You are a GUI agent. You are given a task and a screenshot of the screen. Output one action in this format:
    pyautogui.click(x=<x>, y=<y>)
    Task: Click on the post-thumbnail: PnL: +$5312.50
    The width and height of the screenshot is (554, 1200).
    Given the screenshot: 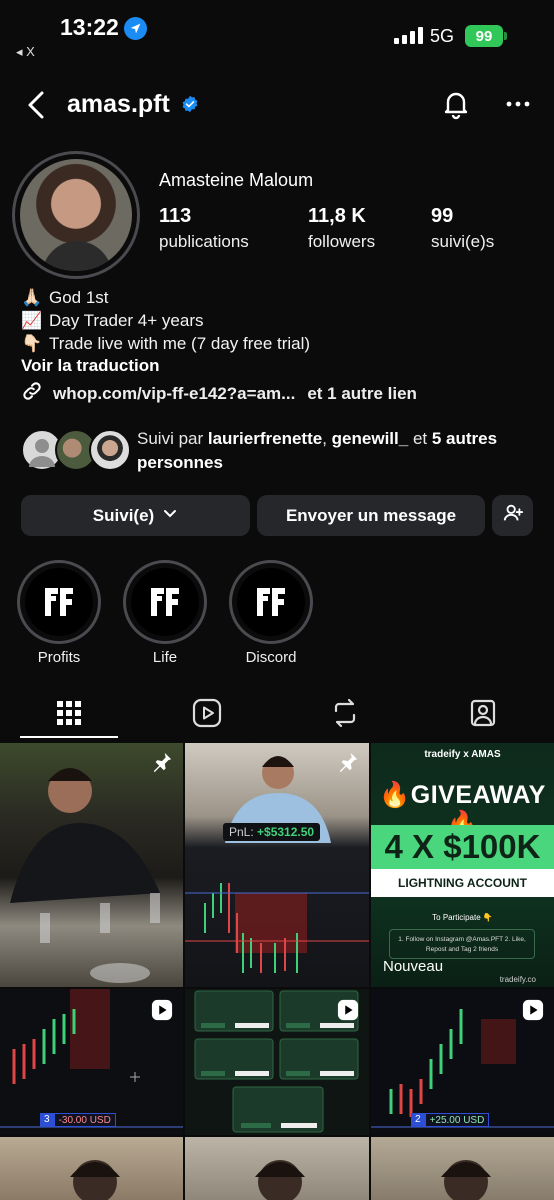 What is the action you would take?
    pyautogui.click(x=277, y=865)
    